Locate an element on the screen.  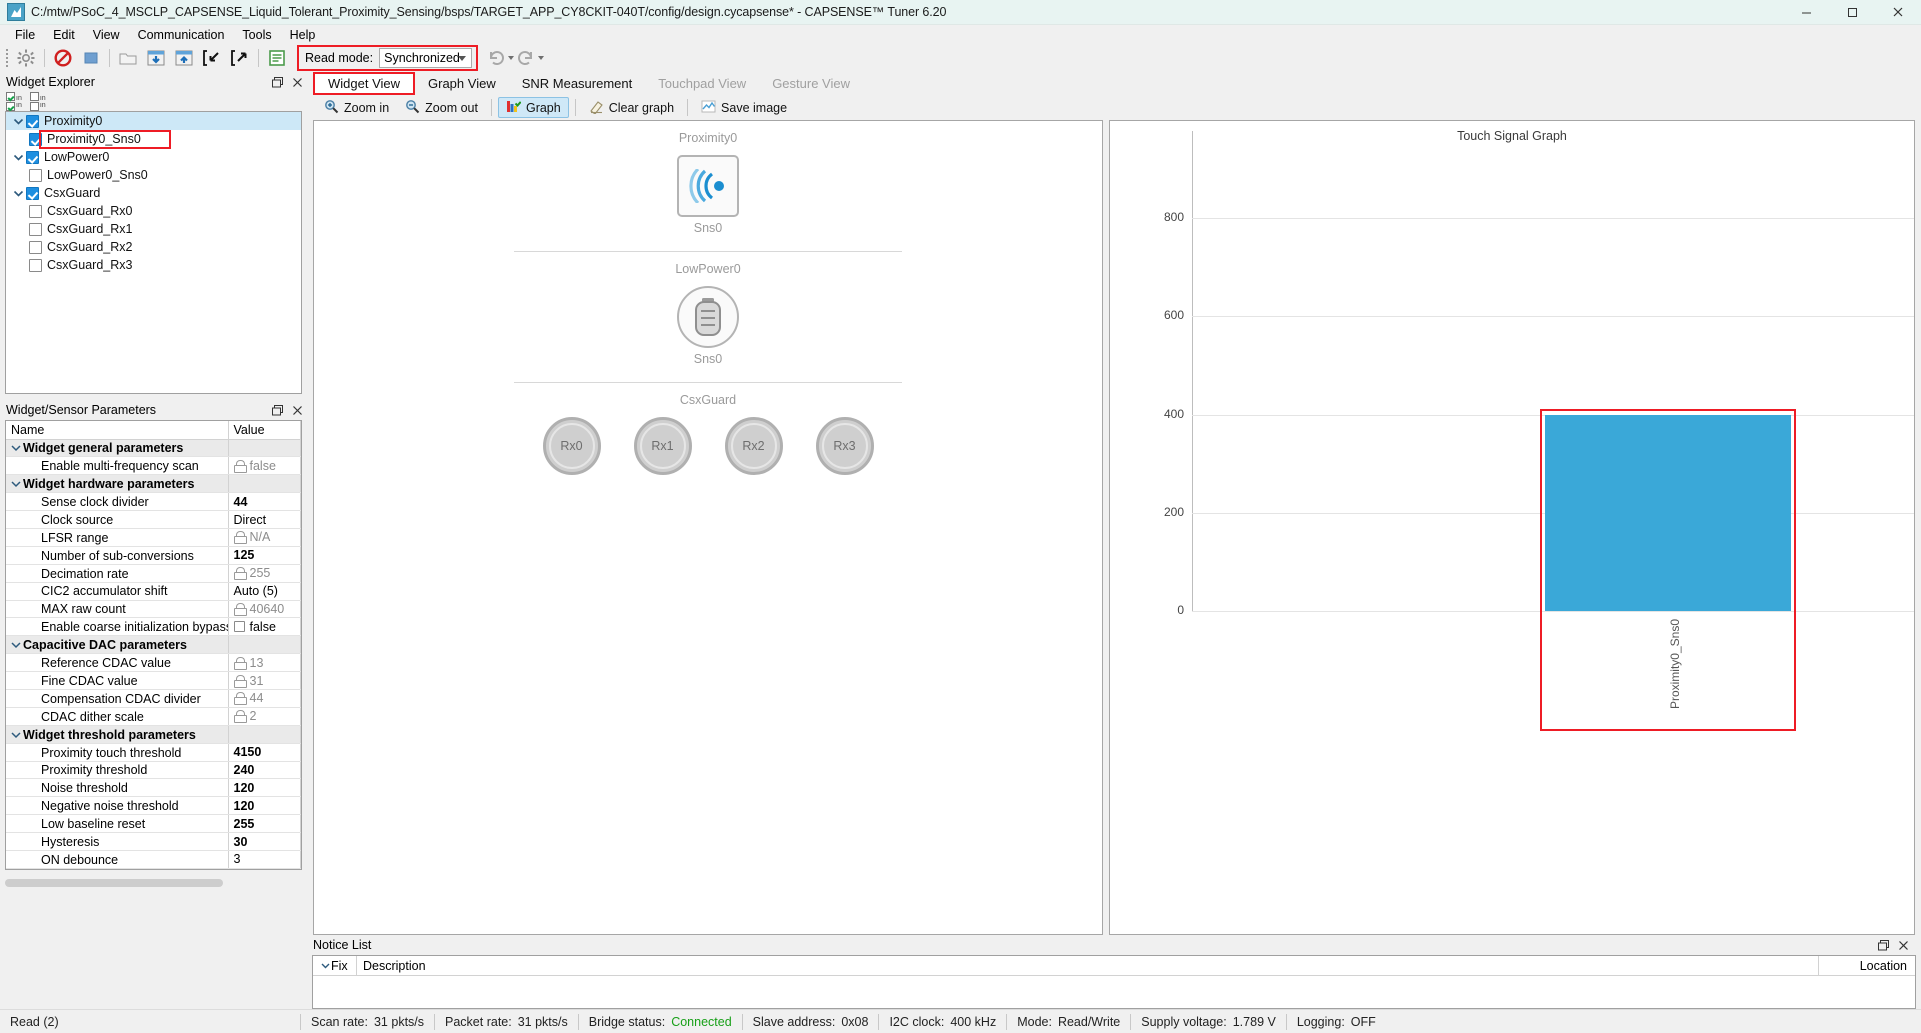
menu-item-file: File is located at coordinates (25, 35).